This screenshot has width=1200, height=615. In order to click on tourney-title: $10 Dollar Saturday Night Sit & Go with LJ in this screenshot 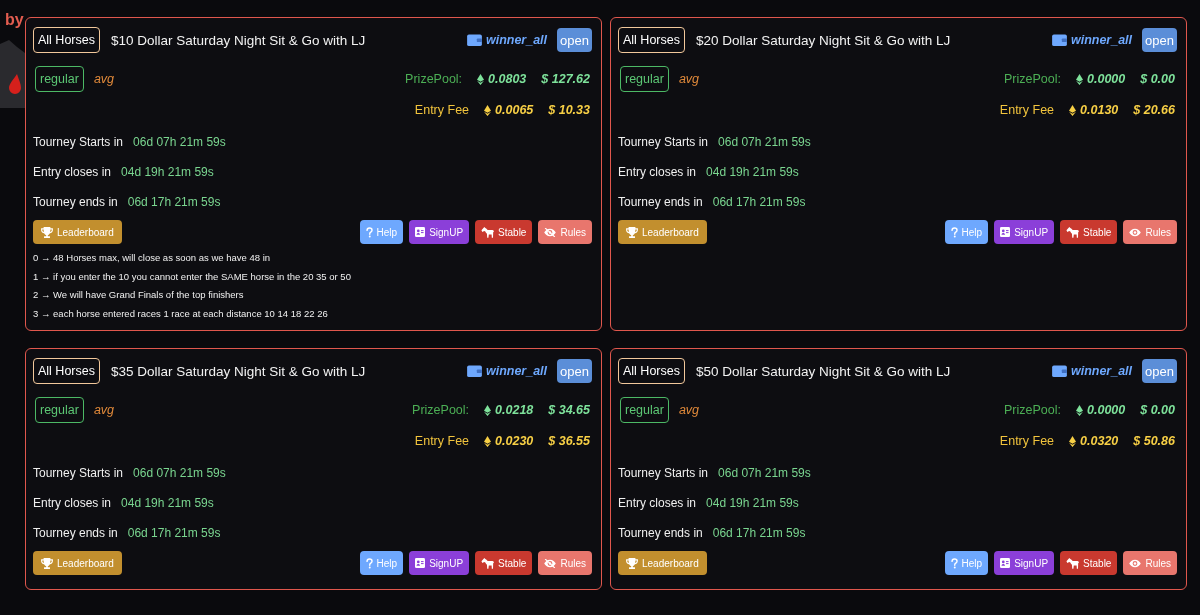, I will do `click(238, 40)`.